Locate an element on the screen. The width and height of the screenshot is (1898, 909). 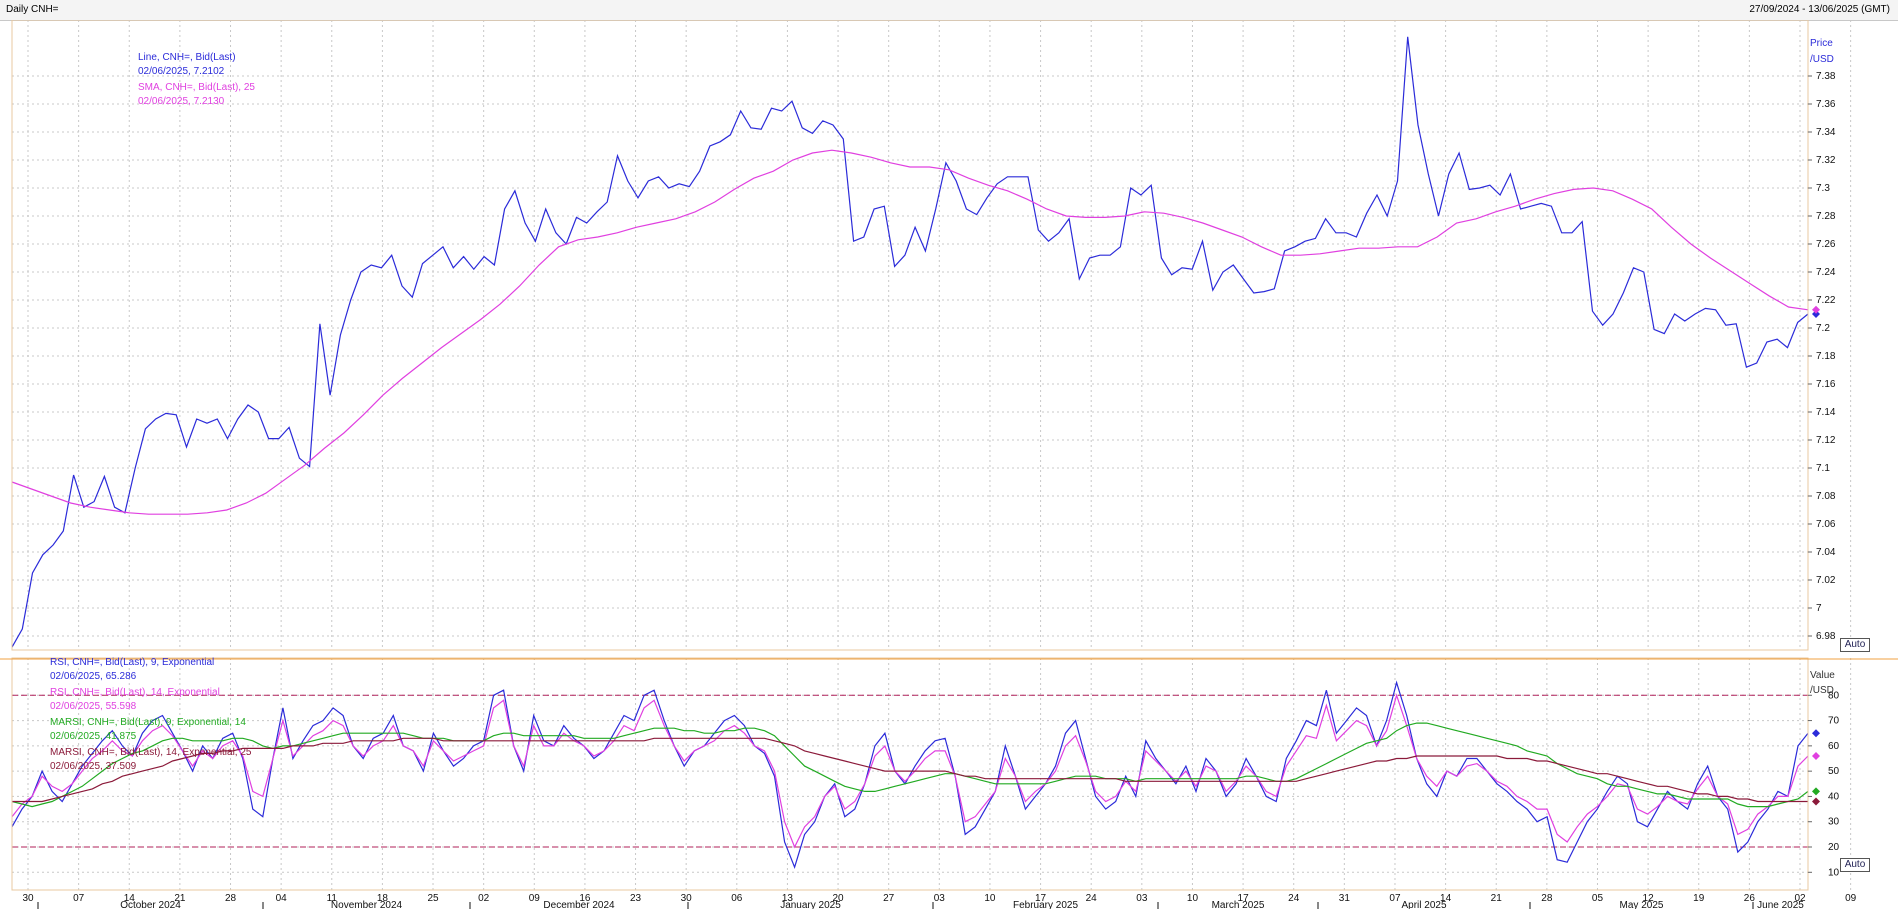
x-month-label: January 2025 is located at coordinates (810, 904).